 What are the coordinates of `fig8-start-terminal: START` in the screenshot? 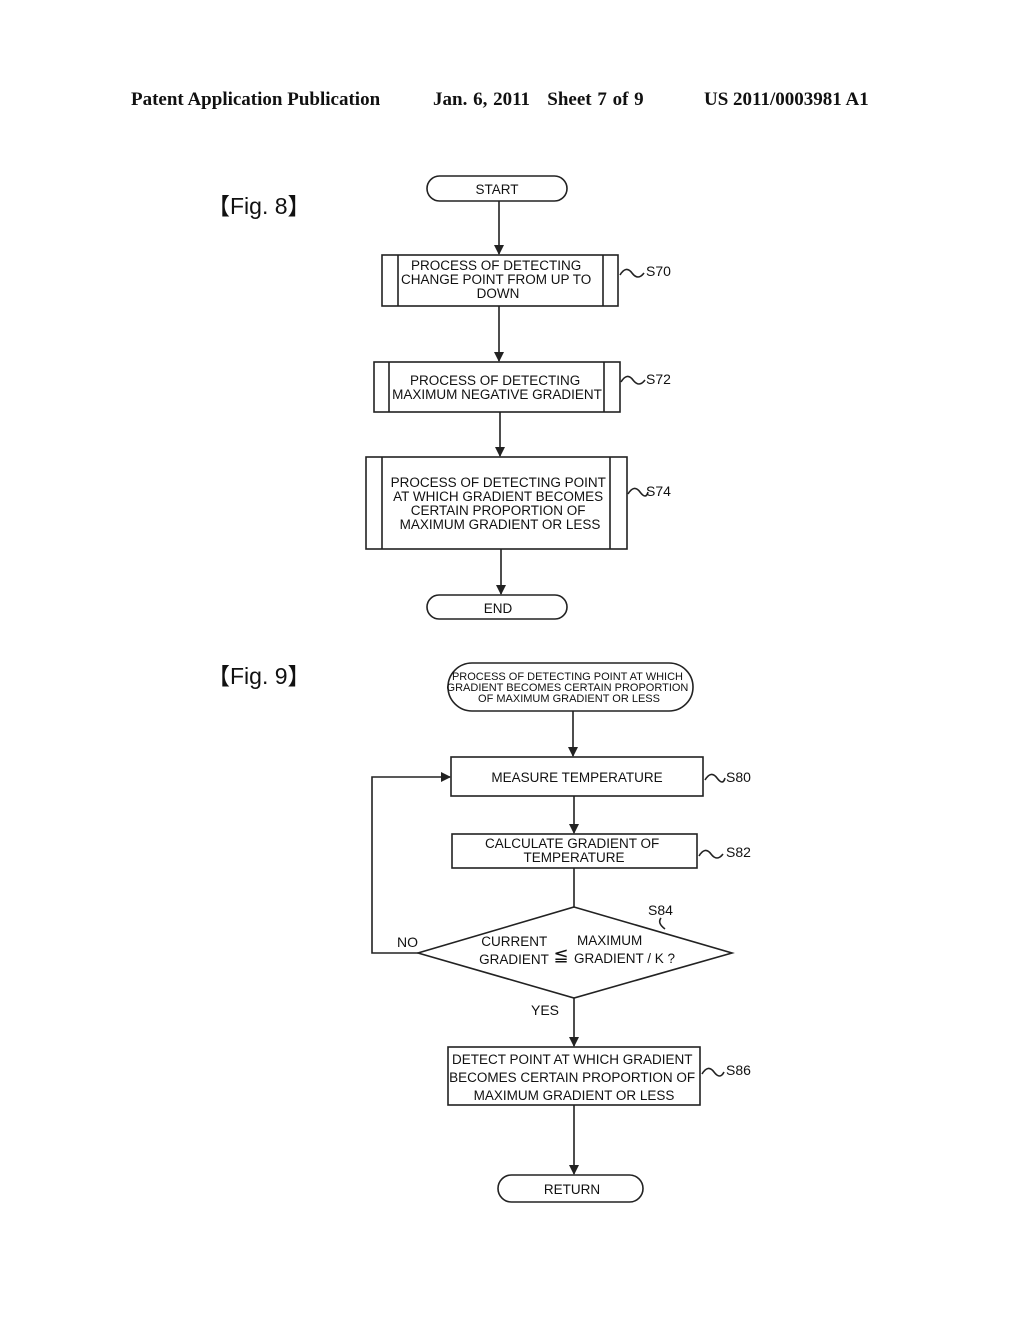 It's located at (497, 188).